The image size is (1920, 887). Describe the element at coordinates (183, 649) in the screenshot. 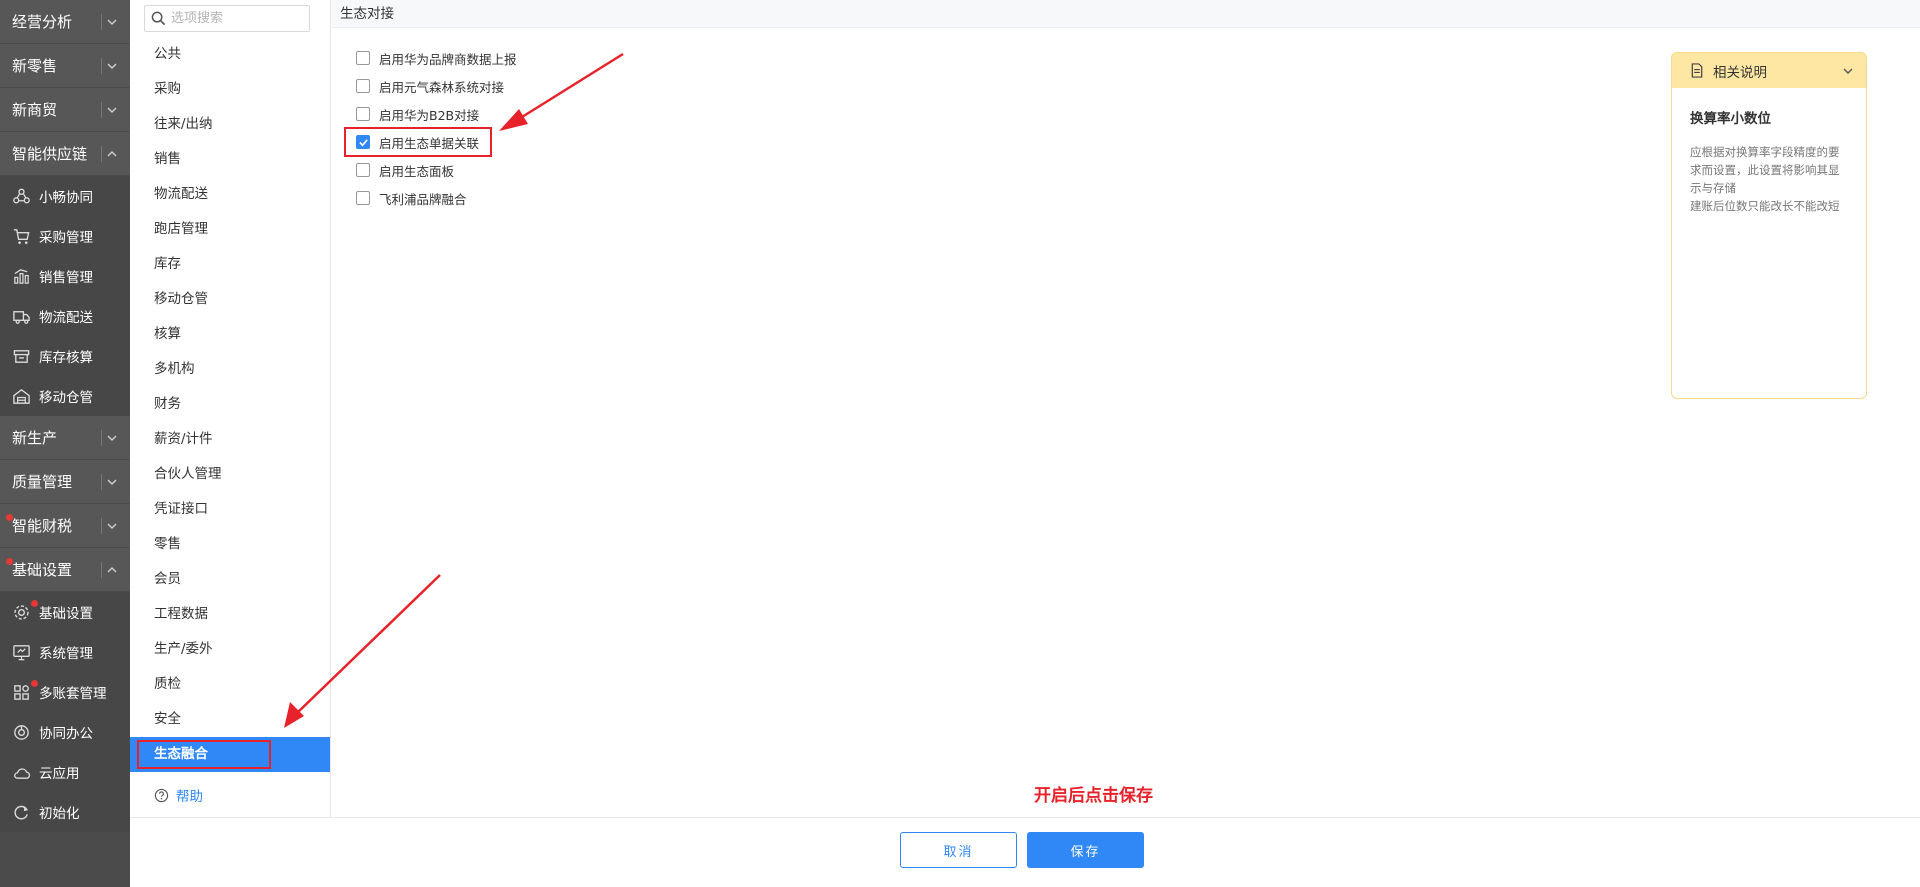

I see `category-label: 生产/委外` at that location.